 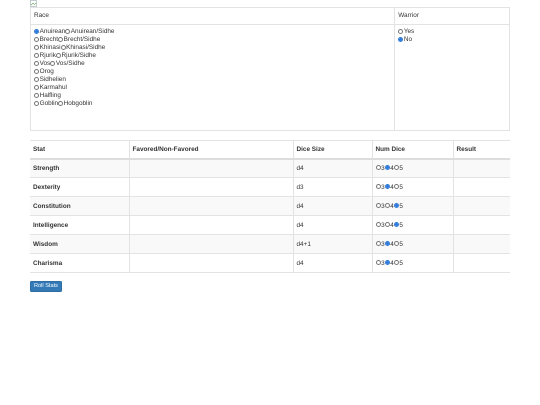 I want to click on radio-label: Orog, so click(x=46, y=71).